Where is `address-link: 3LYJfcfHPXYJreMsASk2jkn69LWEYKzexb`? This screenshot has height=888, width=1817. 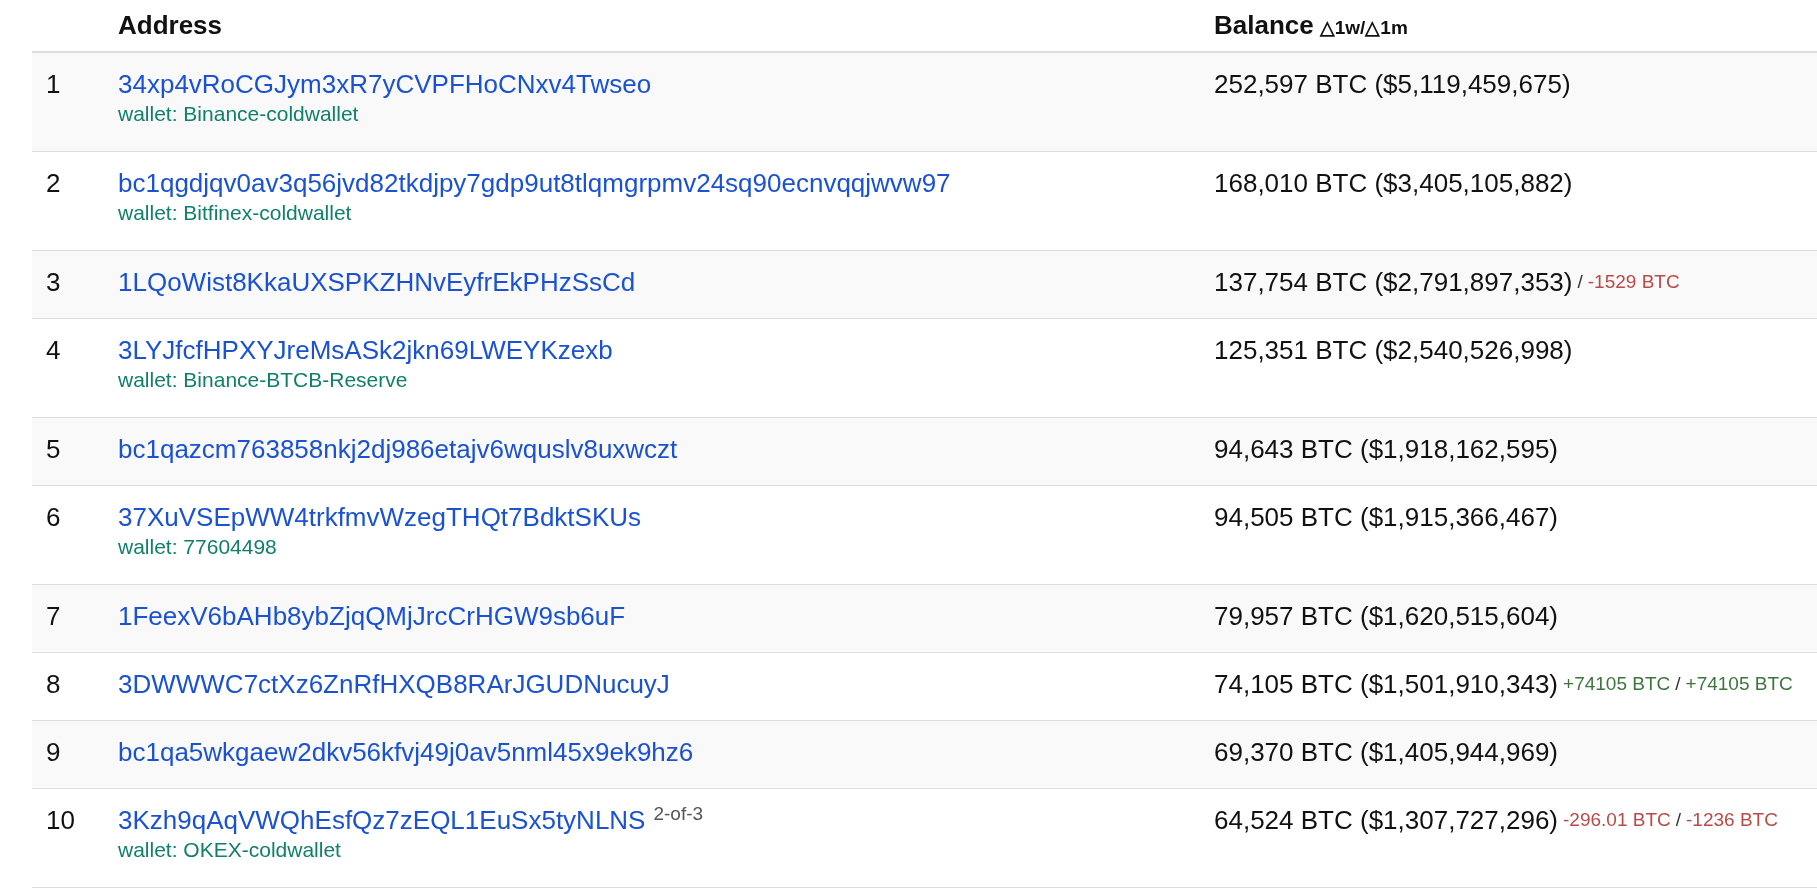
address-link: 3LYJfcfHPXYJreMsASk2jkn69LWEYKzexb is located at coordinates (365, 350).